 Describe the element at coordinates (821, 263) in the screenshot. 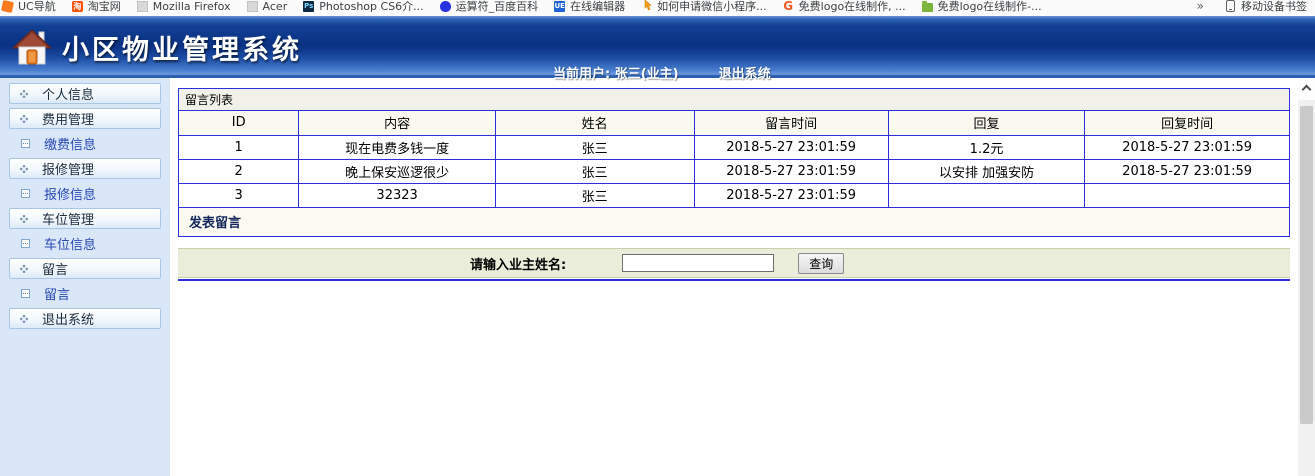

I see `search-button: 查询` at that location.